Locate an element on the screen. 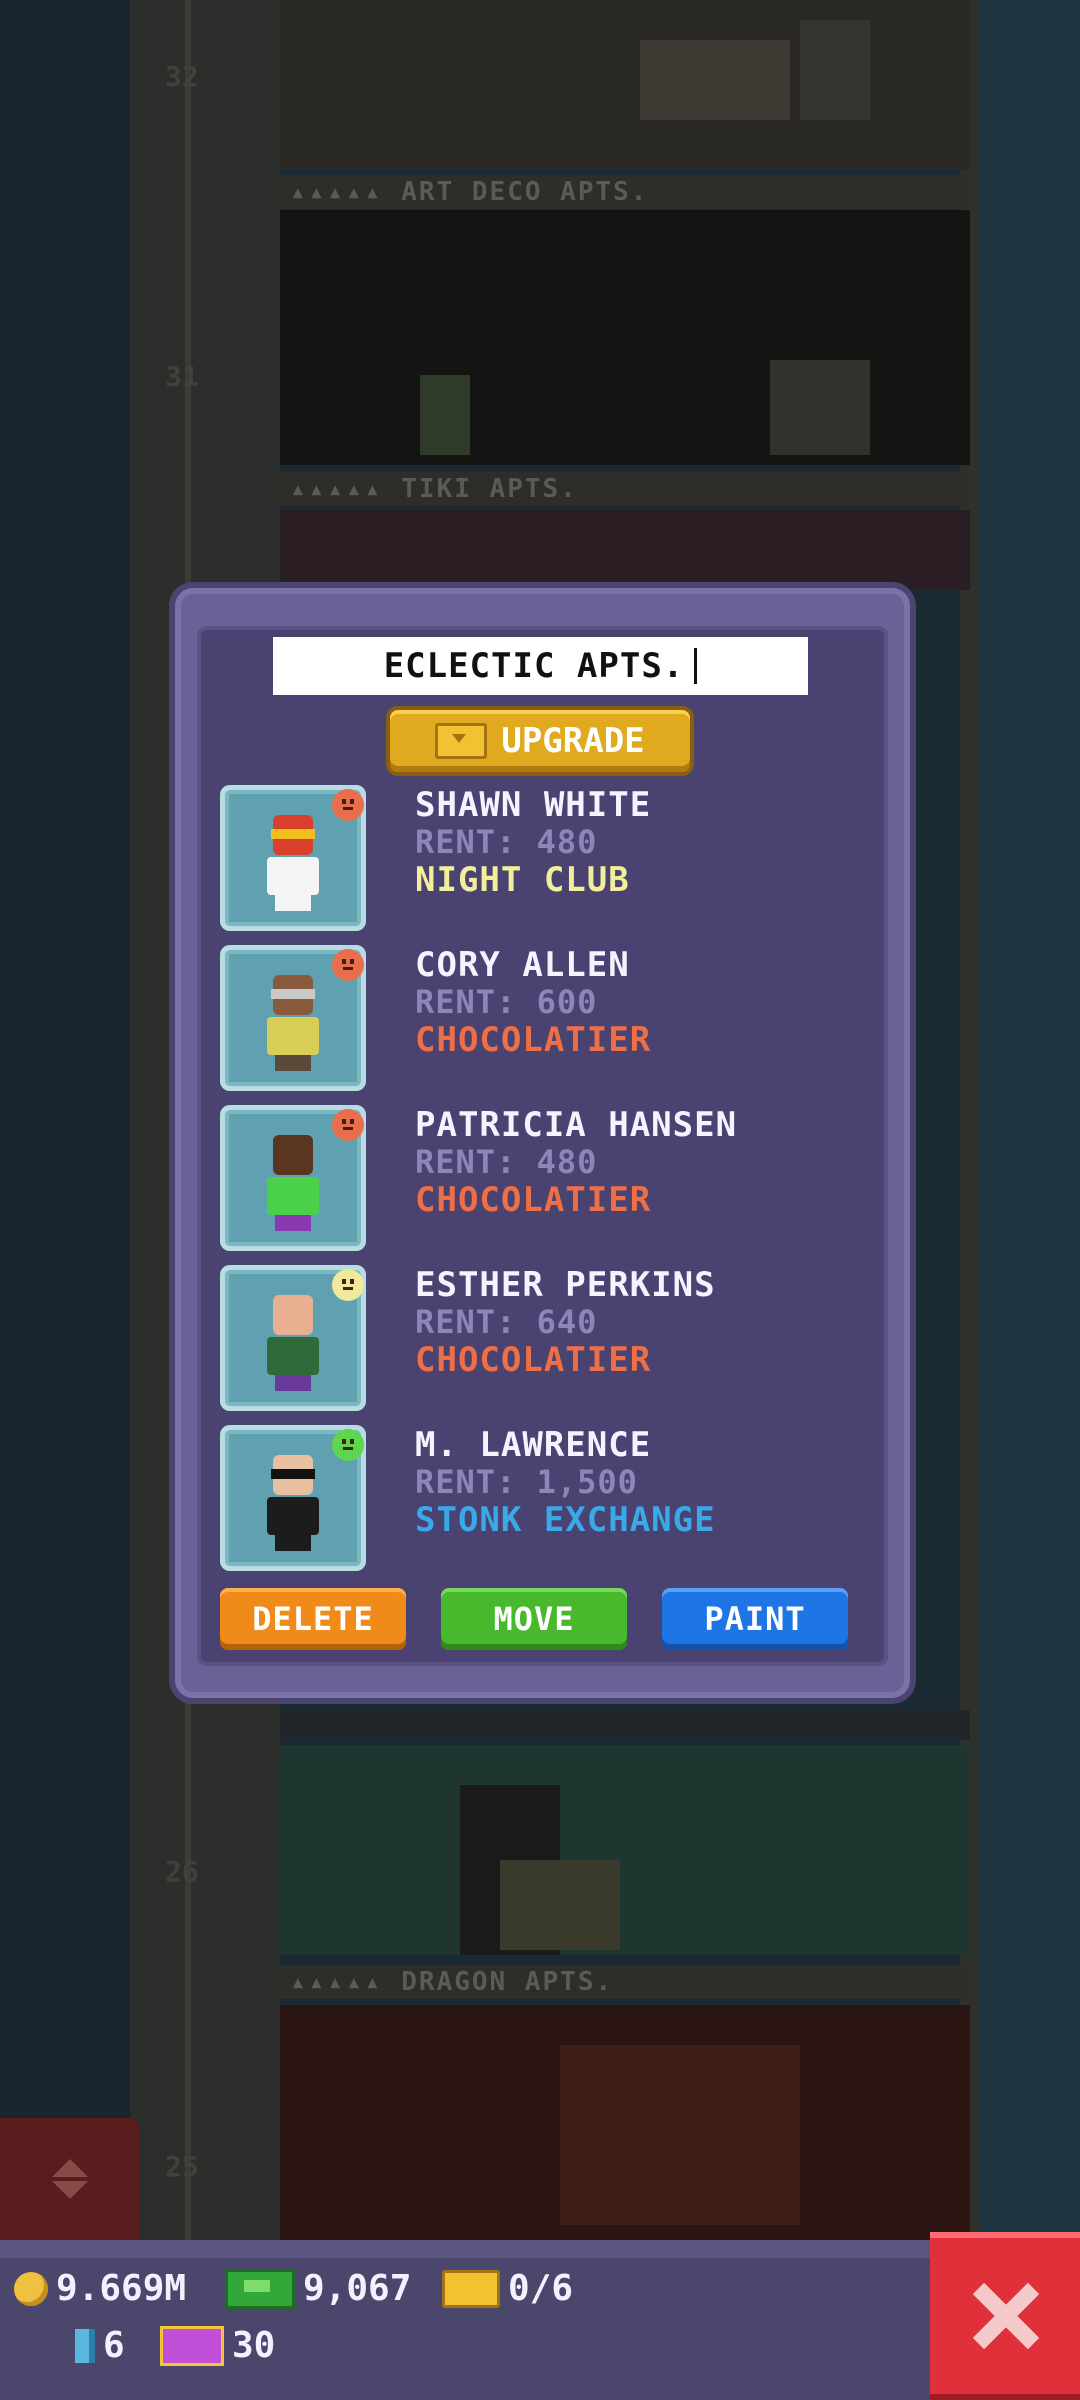  coins-stat: 9.669M is located at coordinates (100, 2288).